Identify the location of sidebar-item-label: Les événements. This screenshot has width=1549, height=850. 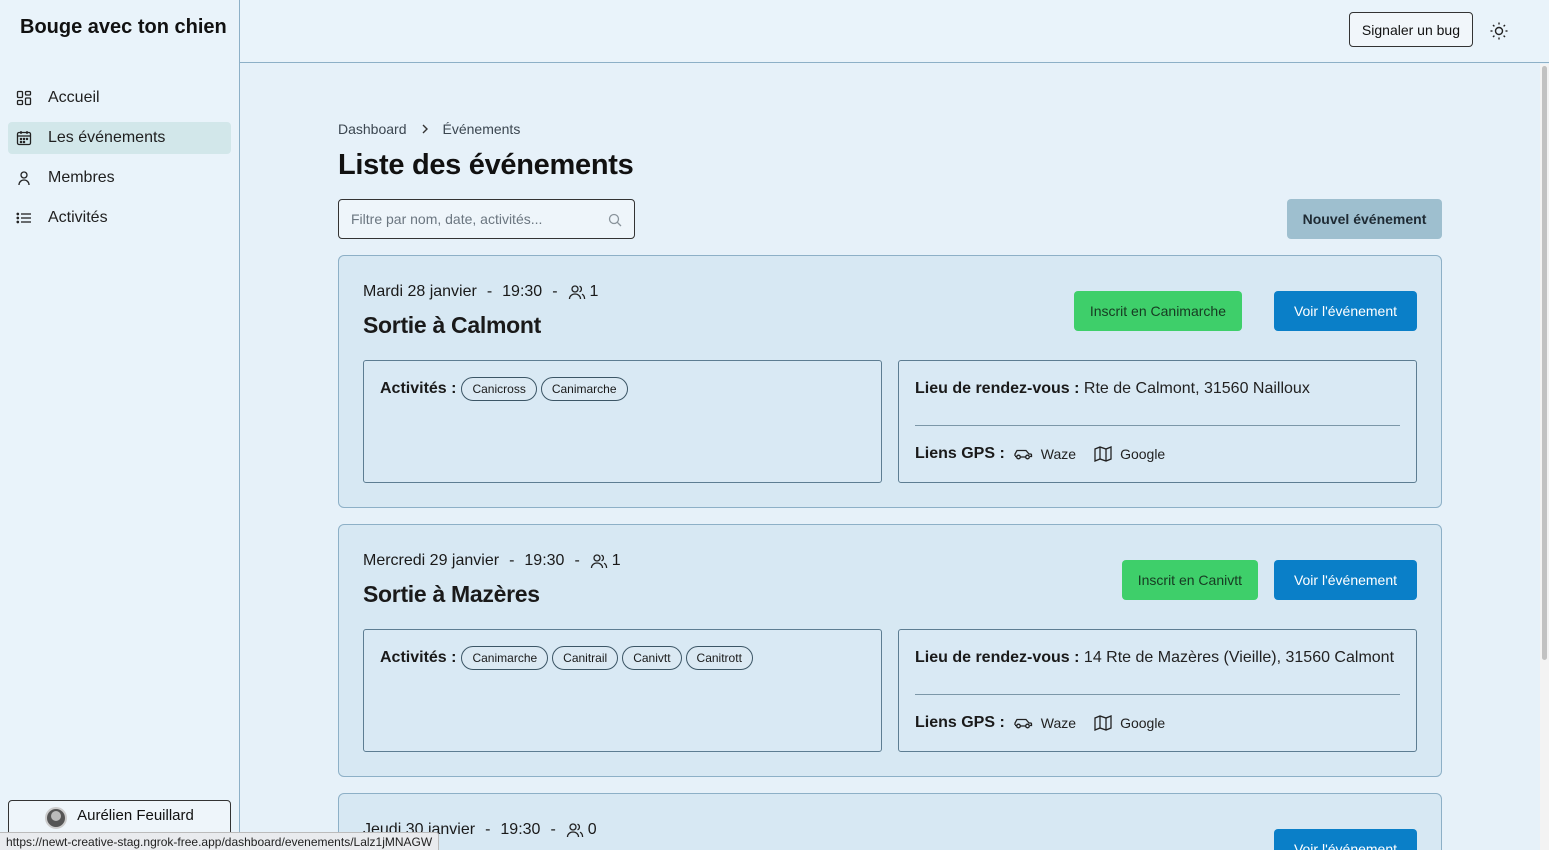
(107, 137).